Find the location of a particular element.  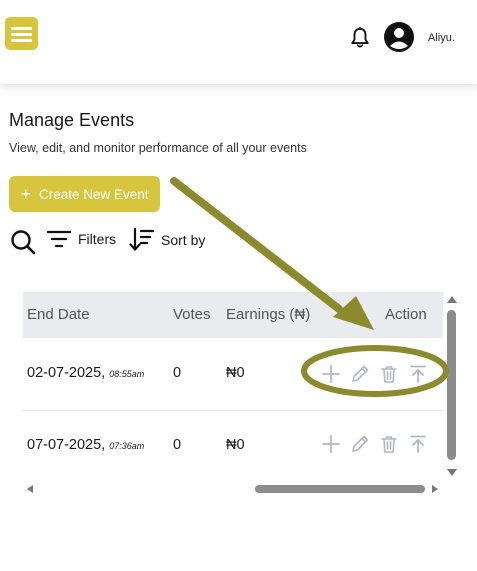

table-row: 02-07-2025, 08:55am 0 ₦0 is located at coordinates (233, 374).